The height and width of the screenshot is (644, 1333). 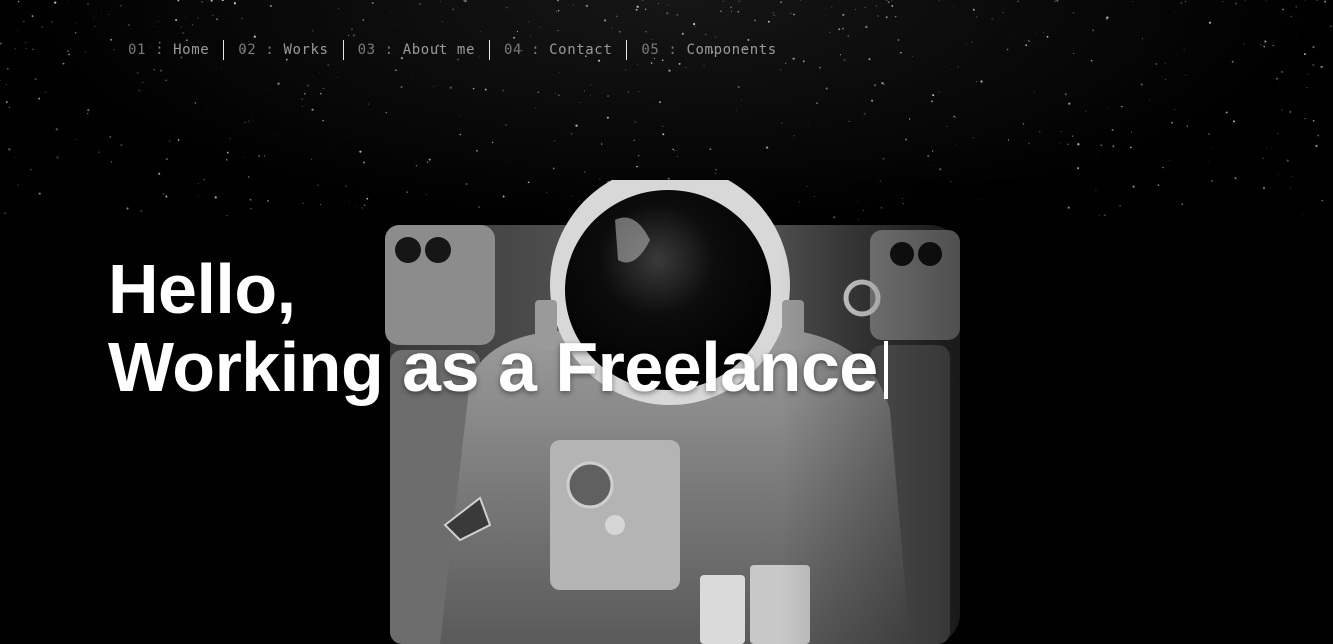 What do you see at coordinates (366, 50) in the screenshot?
I see `nav-number: 03` at bounding box center [366, 50].